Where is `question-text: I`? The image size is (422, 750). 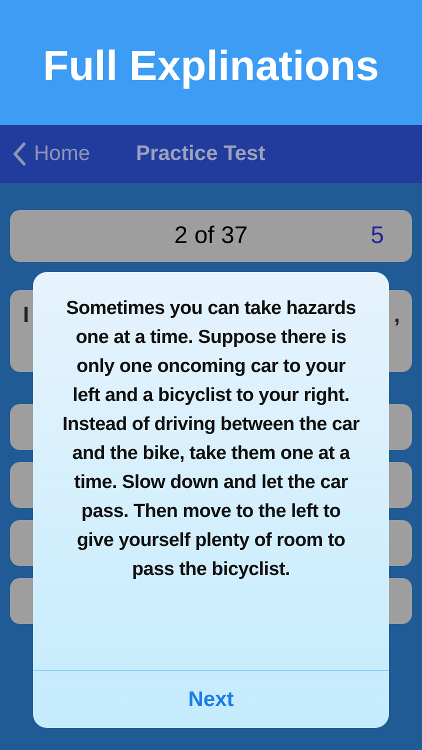
question-text: I is located at coordinates (26, 315).